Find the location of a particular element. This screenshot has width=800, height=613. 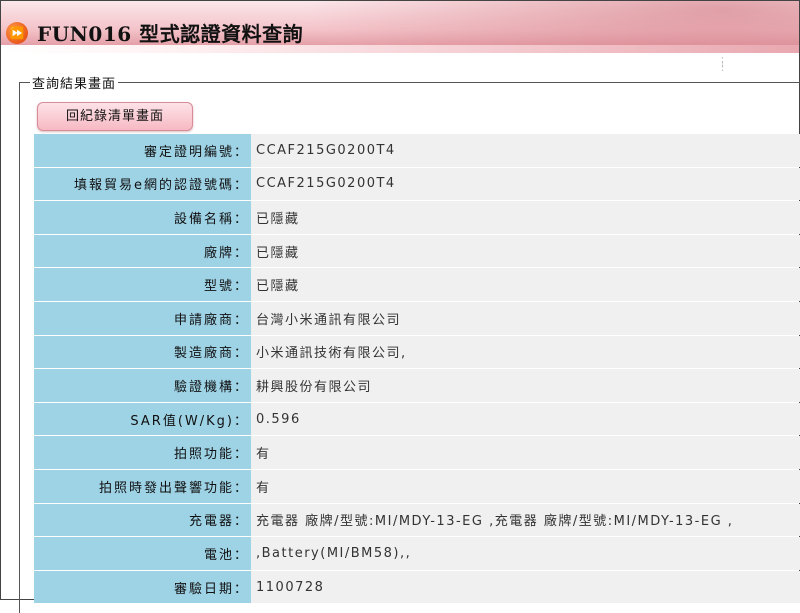

field-value: 耕興股份有限公司 is located at coordinates (525, 385).